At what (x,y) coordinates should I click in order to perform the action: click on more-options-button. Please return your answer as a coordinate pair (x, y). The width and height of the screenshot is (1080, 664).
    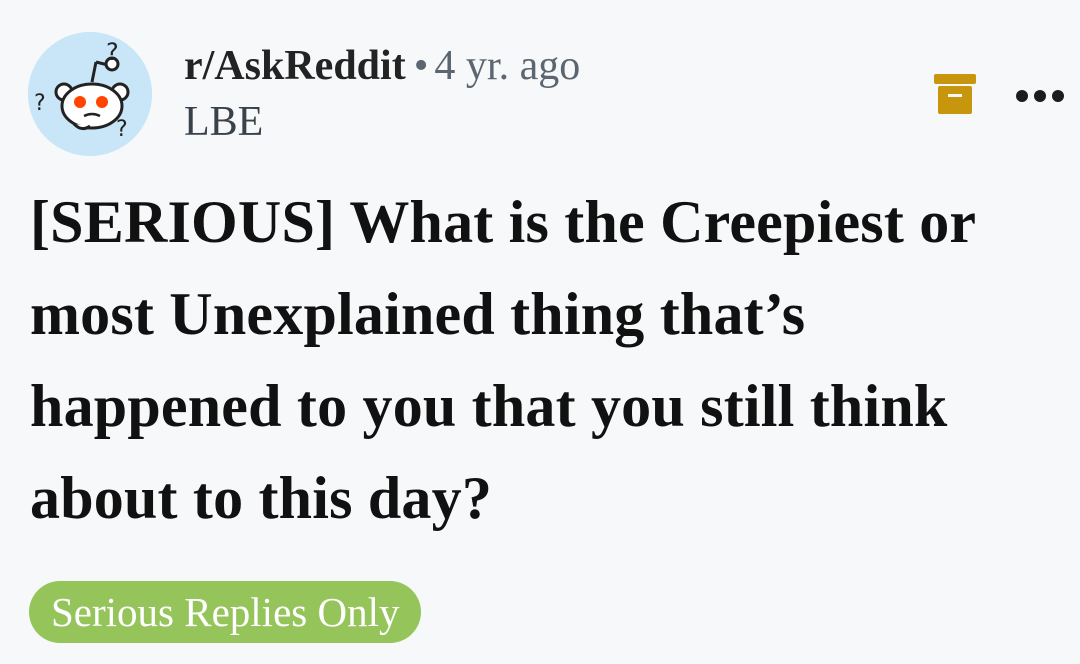
    Looking at the image, I should click on (1040, 96).